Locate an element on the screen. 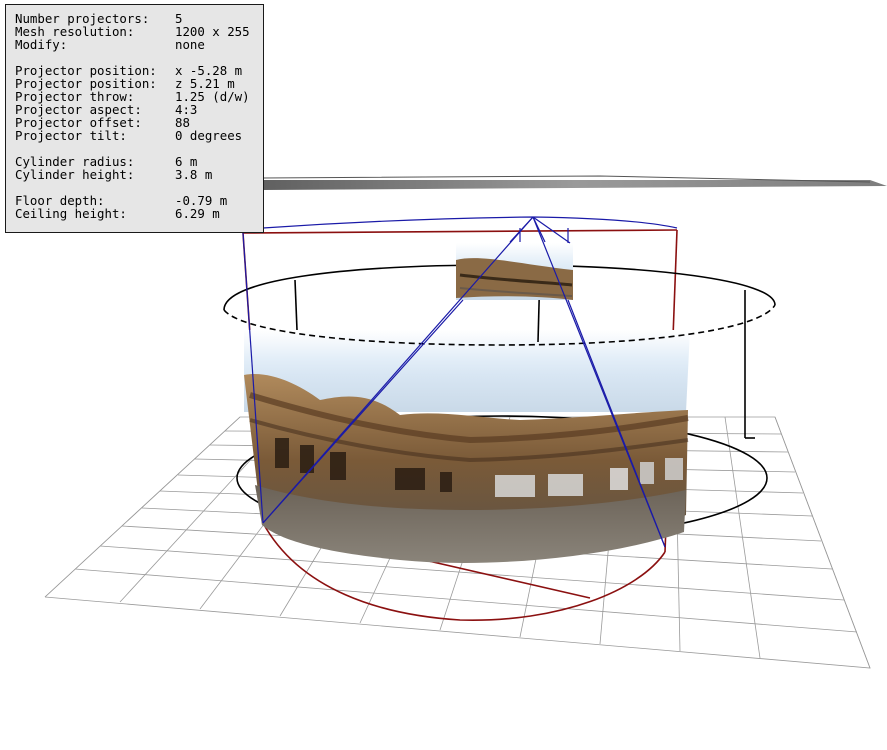 The height and width of the screenshot is (750, 887). ceiling-plane is located at coordinates (574, 182).